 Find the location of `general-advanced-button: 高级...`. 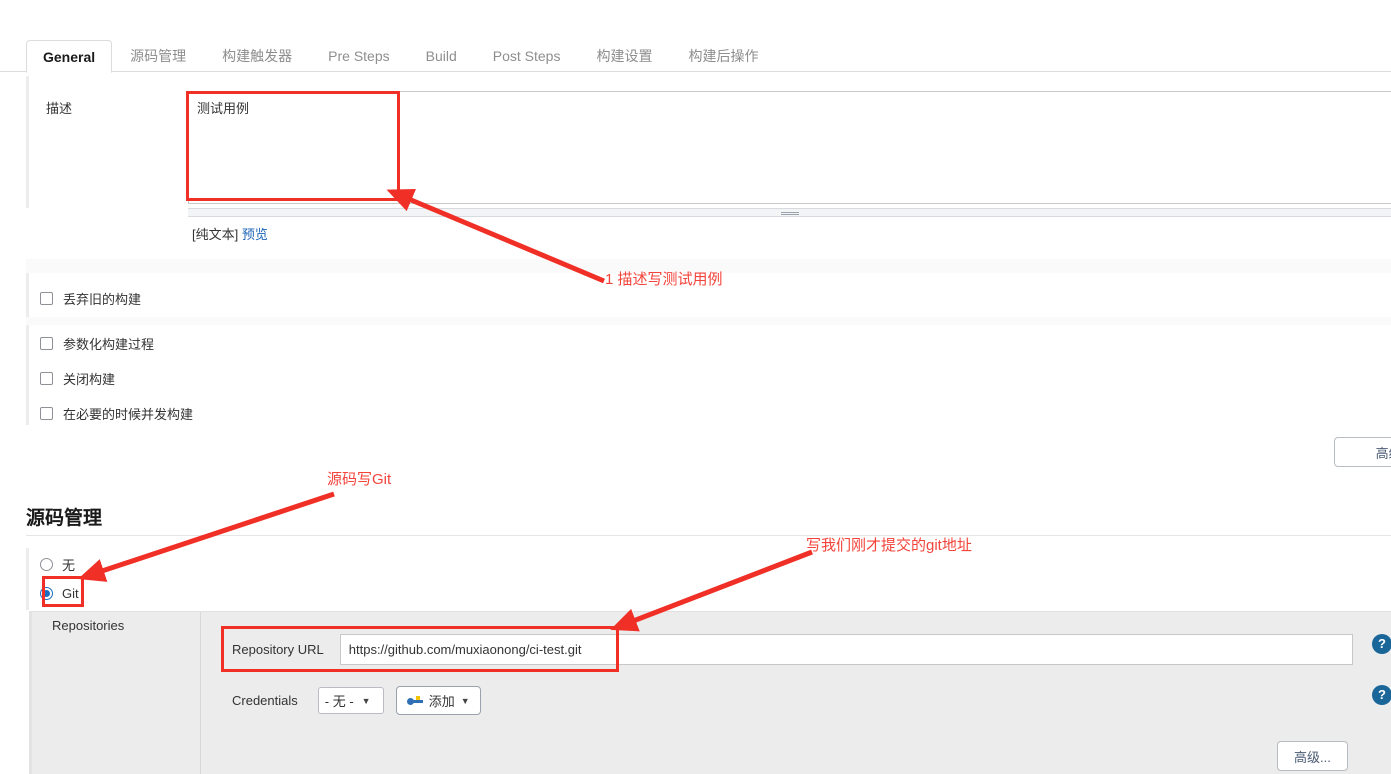

general-advanced-button: 高级... is located at coordinates (1362, 452).